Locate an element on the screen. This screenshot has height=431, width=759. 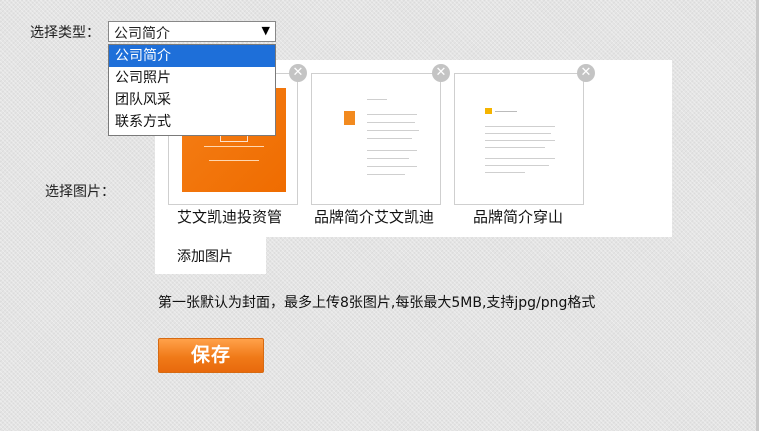
type-label: 选择类型： is located at coordinates (65, 33).